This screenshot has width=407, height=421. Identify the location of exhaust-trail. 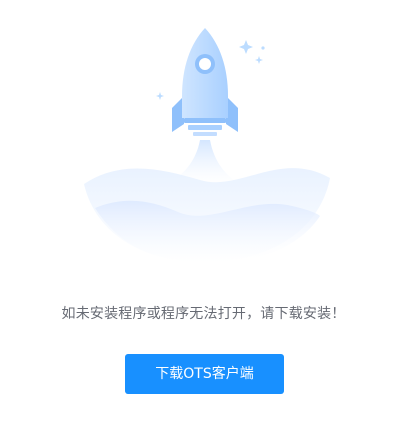
(204, 162).